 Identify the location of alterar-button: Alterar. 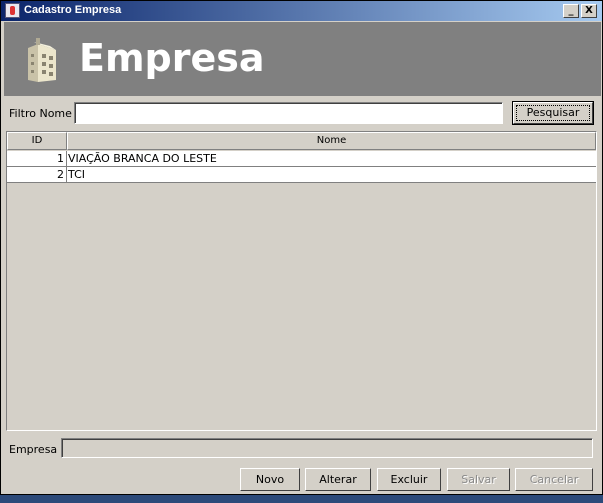
(338, 479).